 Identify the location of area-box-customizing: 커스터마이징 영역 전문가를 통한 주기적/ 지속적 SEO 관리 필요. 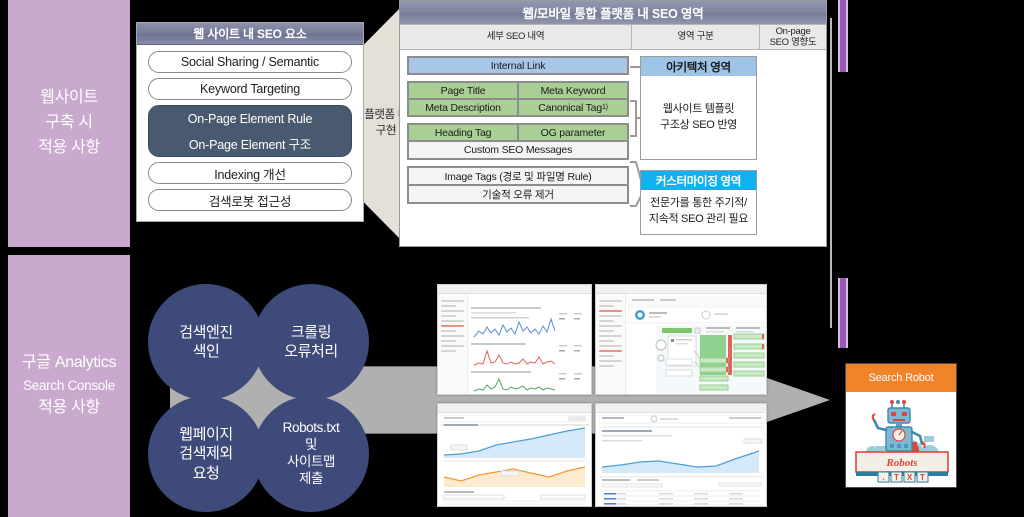
(698, 202).